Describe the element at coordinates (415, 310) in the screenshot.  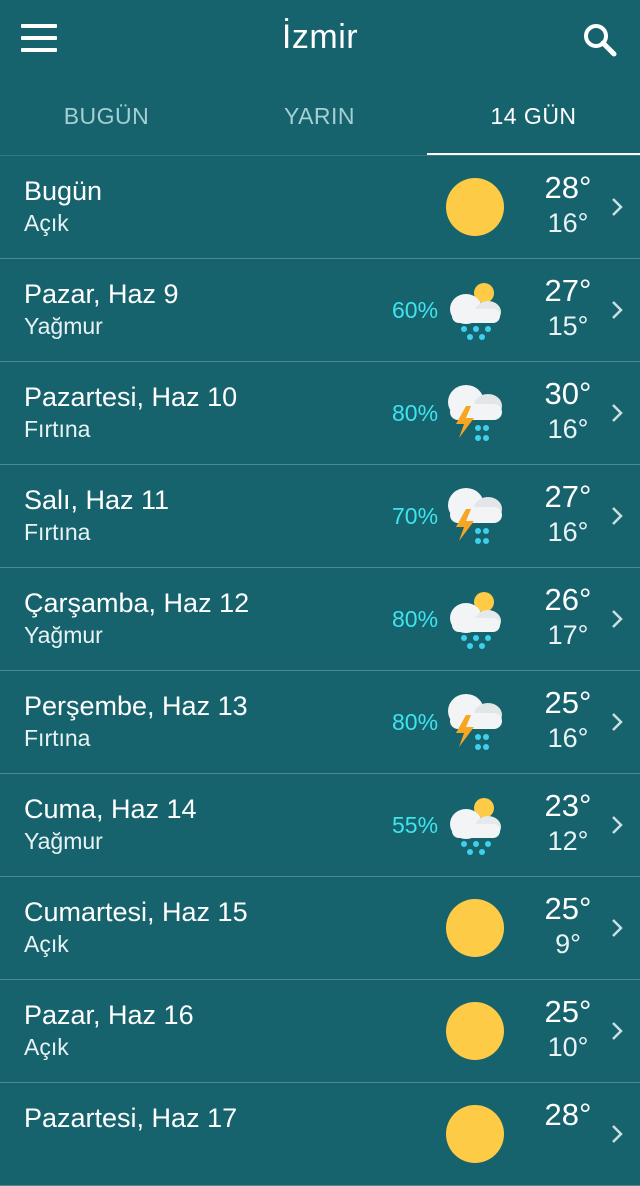
I see `precip-chance: 60%` at that location.